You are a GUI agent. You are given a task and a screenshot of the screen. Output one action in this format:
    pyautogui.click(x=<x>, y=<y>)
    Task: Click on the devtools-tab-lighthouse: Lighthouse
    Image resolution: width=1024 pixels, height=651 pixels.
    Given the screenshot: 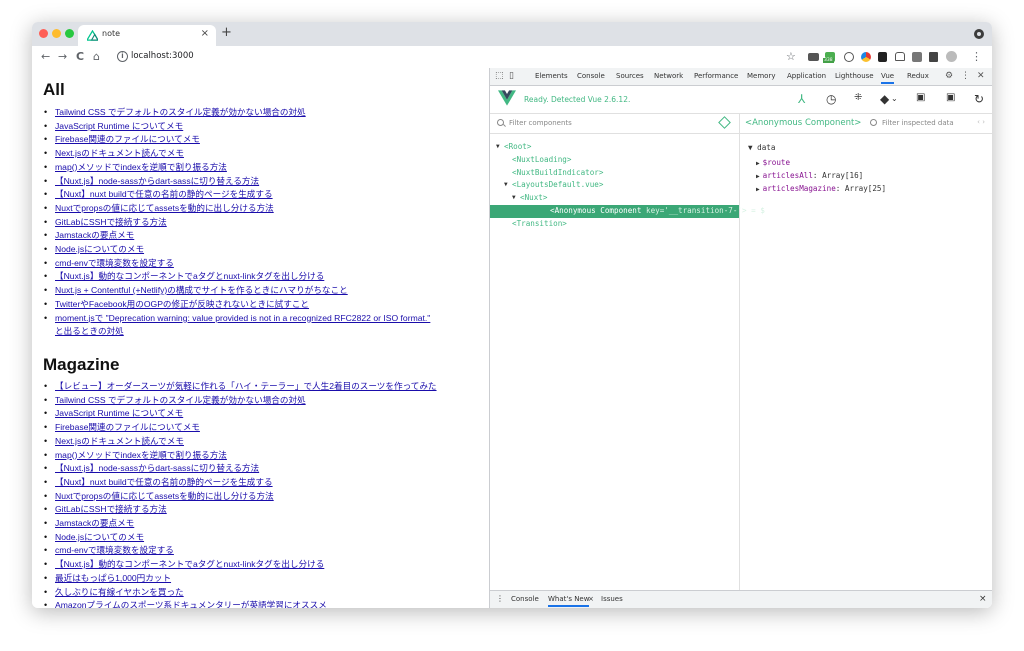 What is the action you would take?
    pyautogui.click(x=854, y=76)
    